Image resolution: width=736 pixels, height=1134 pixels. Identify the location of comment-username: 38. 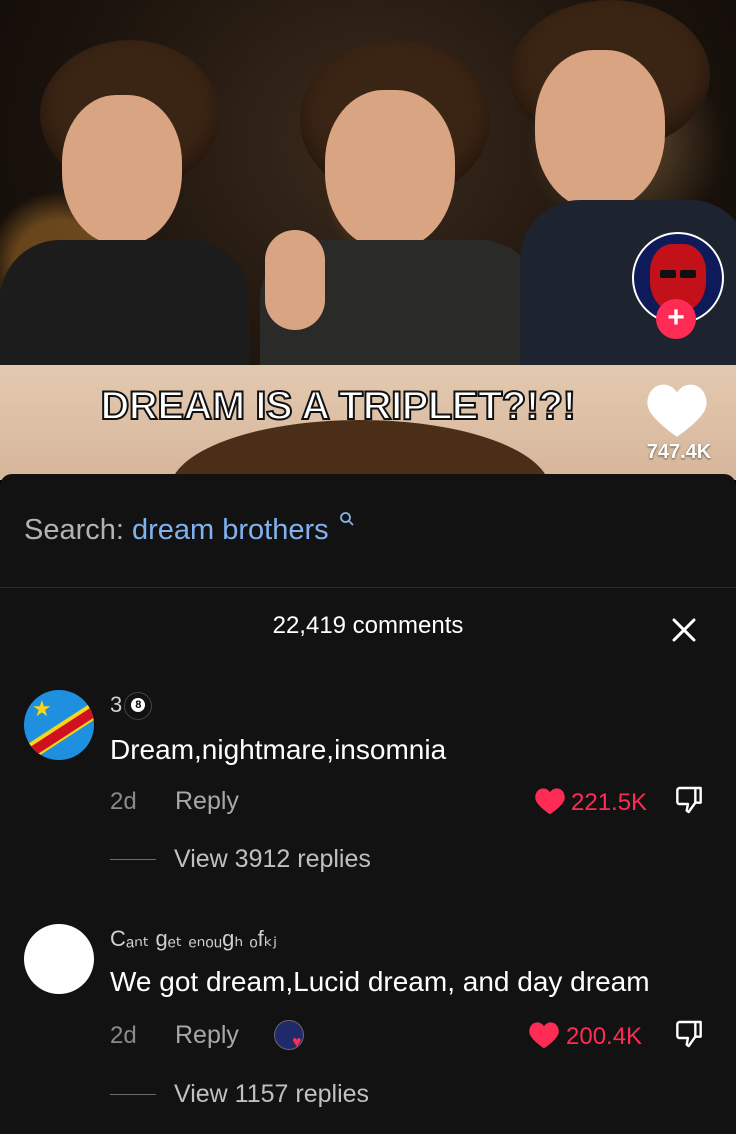
(131, 706).